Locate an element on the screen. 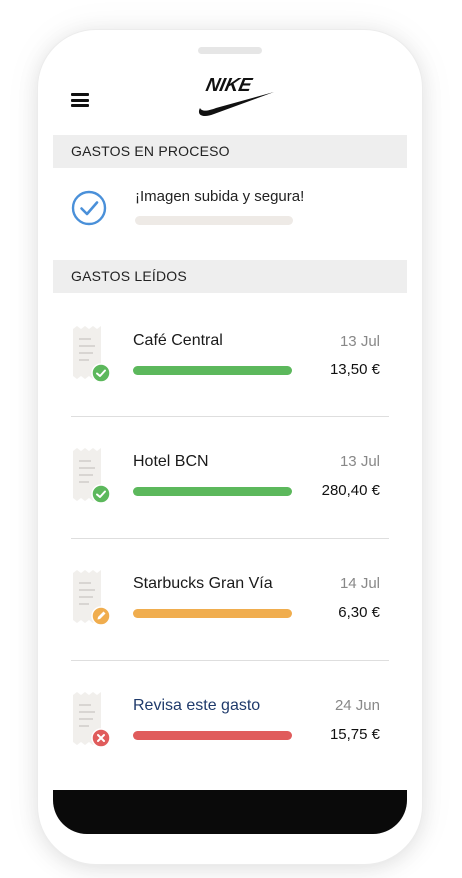 This screenshot has width=462, height=878. expense-row: Hotel BCN 13 Jul 280,40 € is located at coordinates (230, 481).